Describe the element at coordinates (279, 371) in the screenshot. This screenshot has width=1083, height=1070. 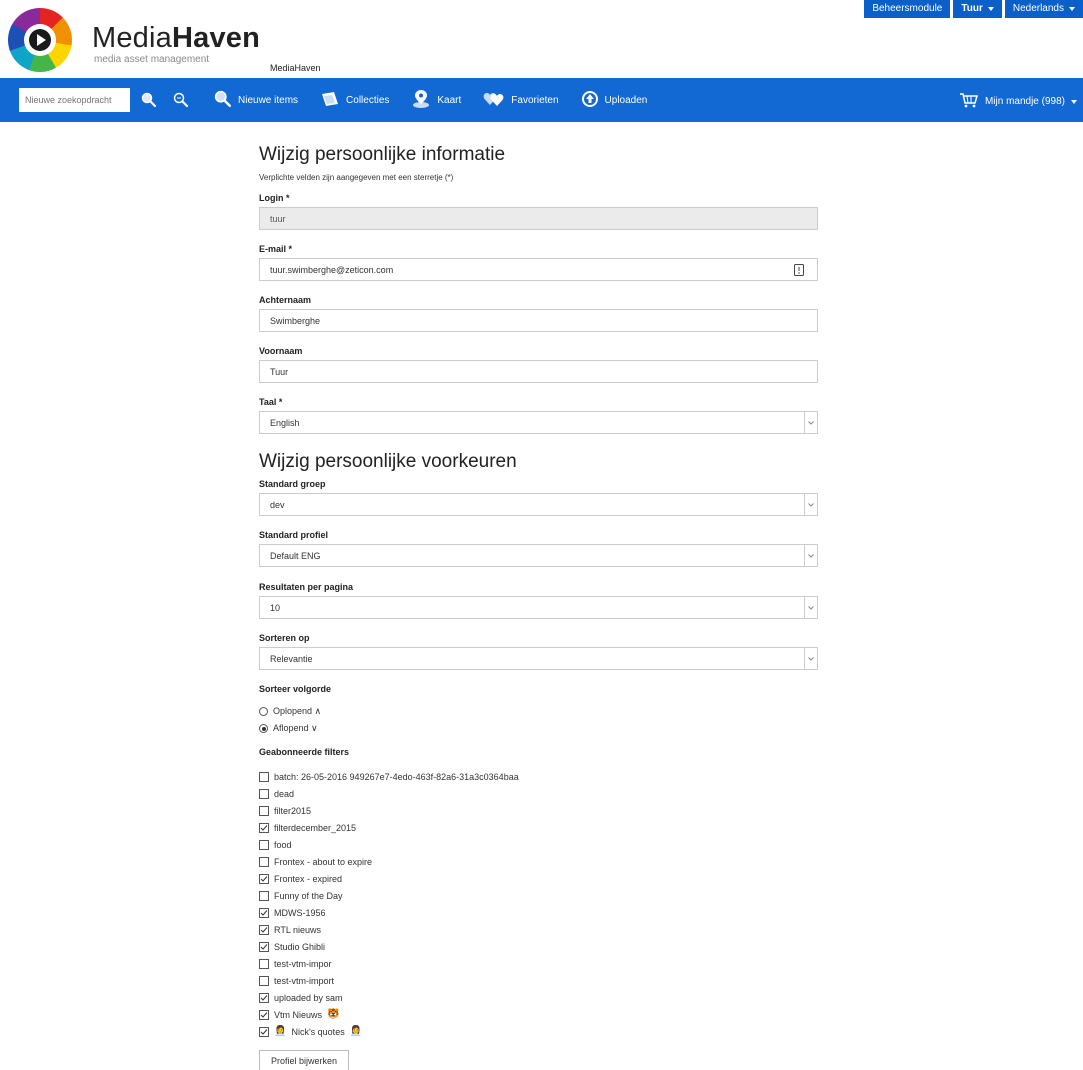
I see `firstname-value: Tuur` at that location.